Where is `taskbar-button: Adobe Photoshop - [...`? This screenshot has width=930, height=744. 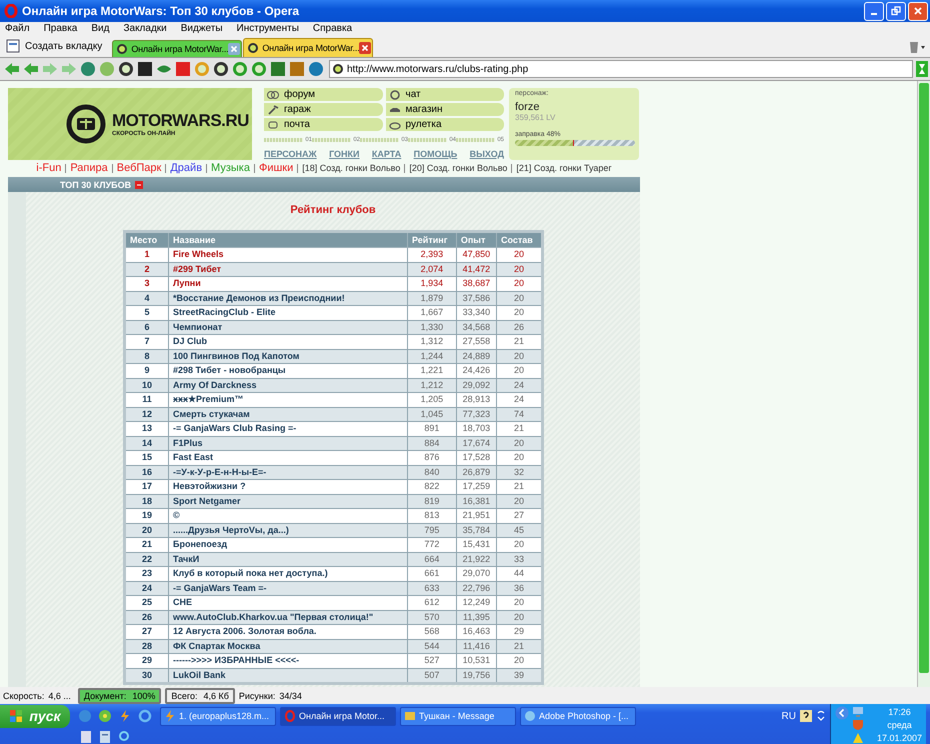 taskbar-button: Adobe Photoshop - [... is located at coordinates (578, 716).